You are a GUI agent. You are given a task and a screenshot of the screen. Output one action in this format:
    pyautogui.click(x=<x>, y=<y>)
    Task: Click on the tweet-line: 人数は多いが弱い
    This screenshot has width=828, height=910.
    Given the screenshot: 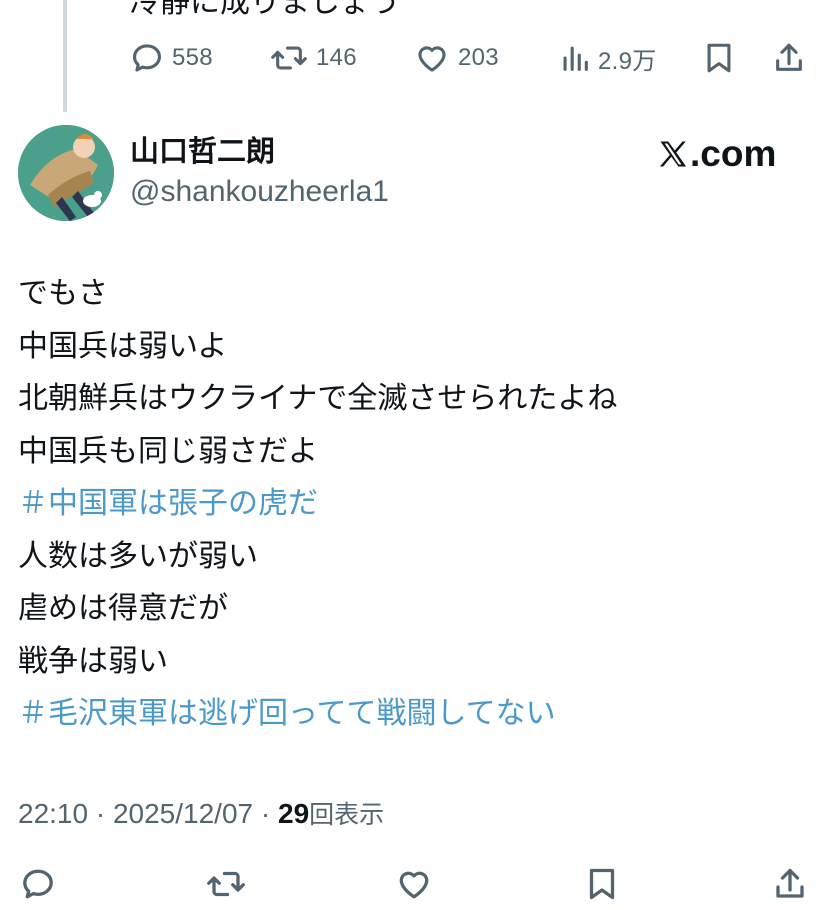 What is the action you would take?
    pyautogui.click(x=138, y=556)
    